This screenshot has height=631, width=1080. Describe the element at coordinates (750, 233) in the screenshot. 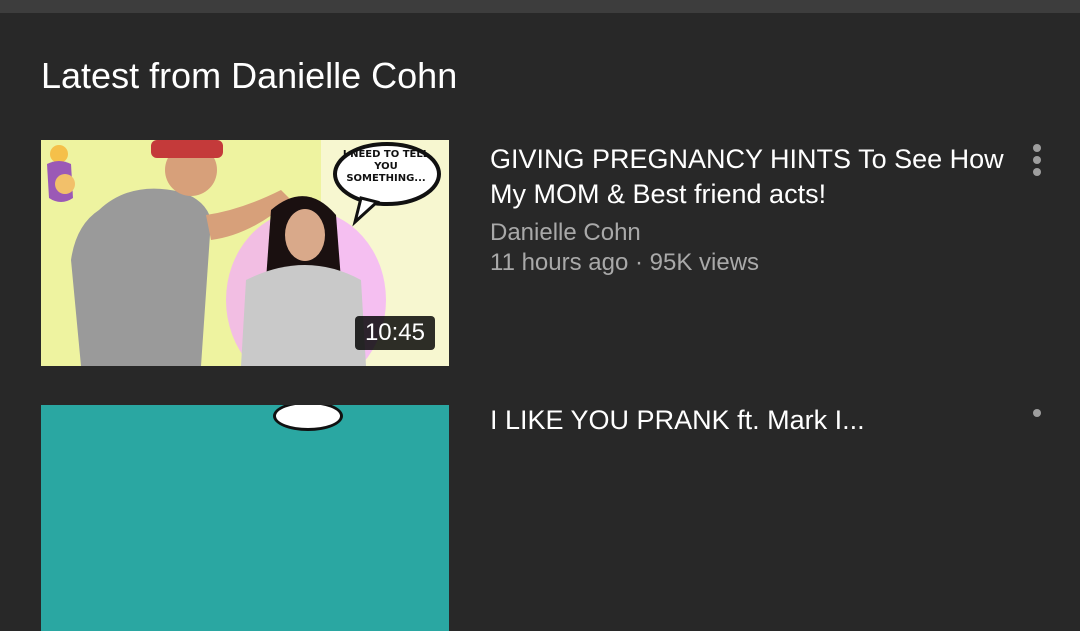

I see `channel-name: Danielle Cohn` at that location.